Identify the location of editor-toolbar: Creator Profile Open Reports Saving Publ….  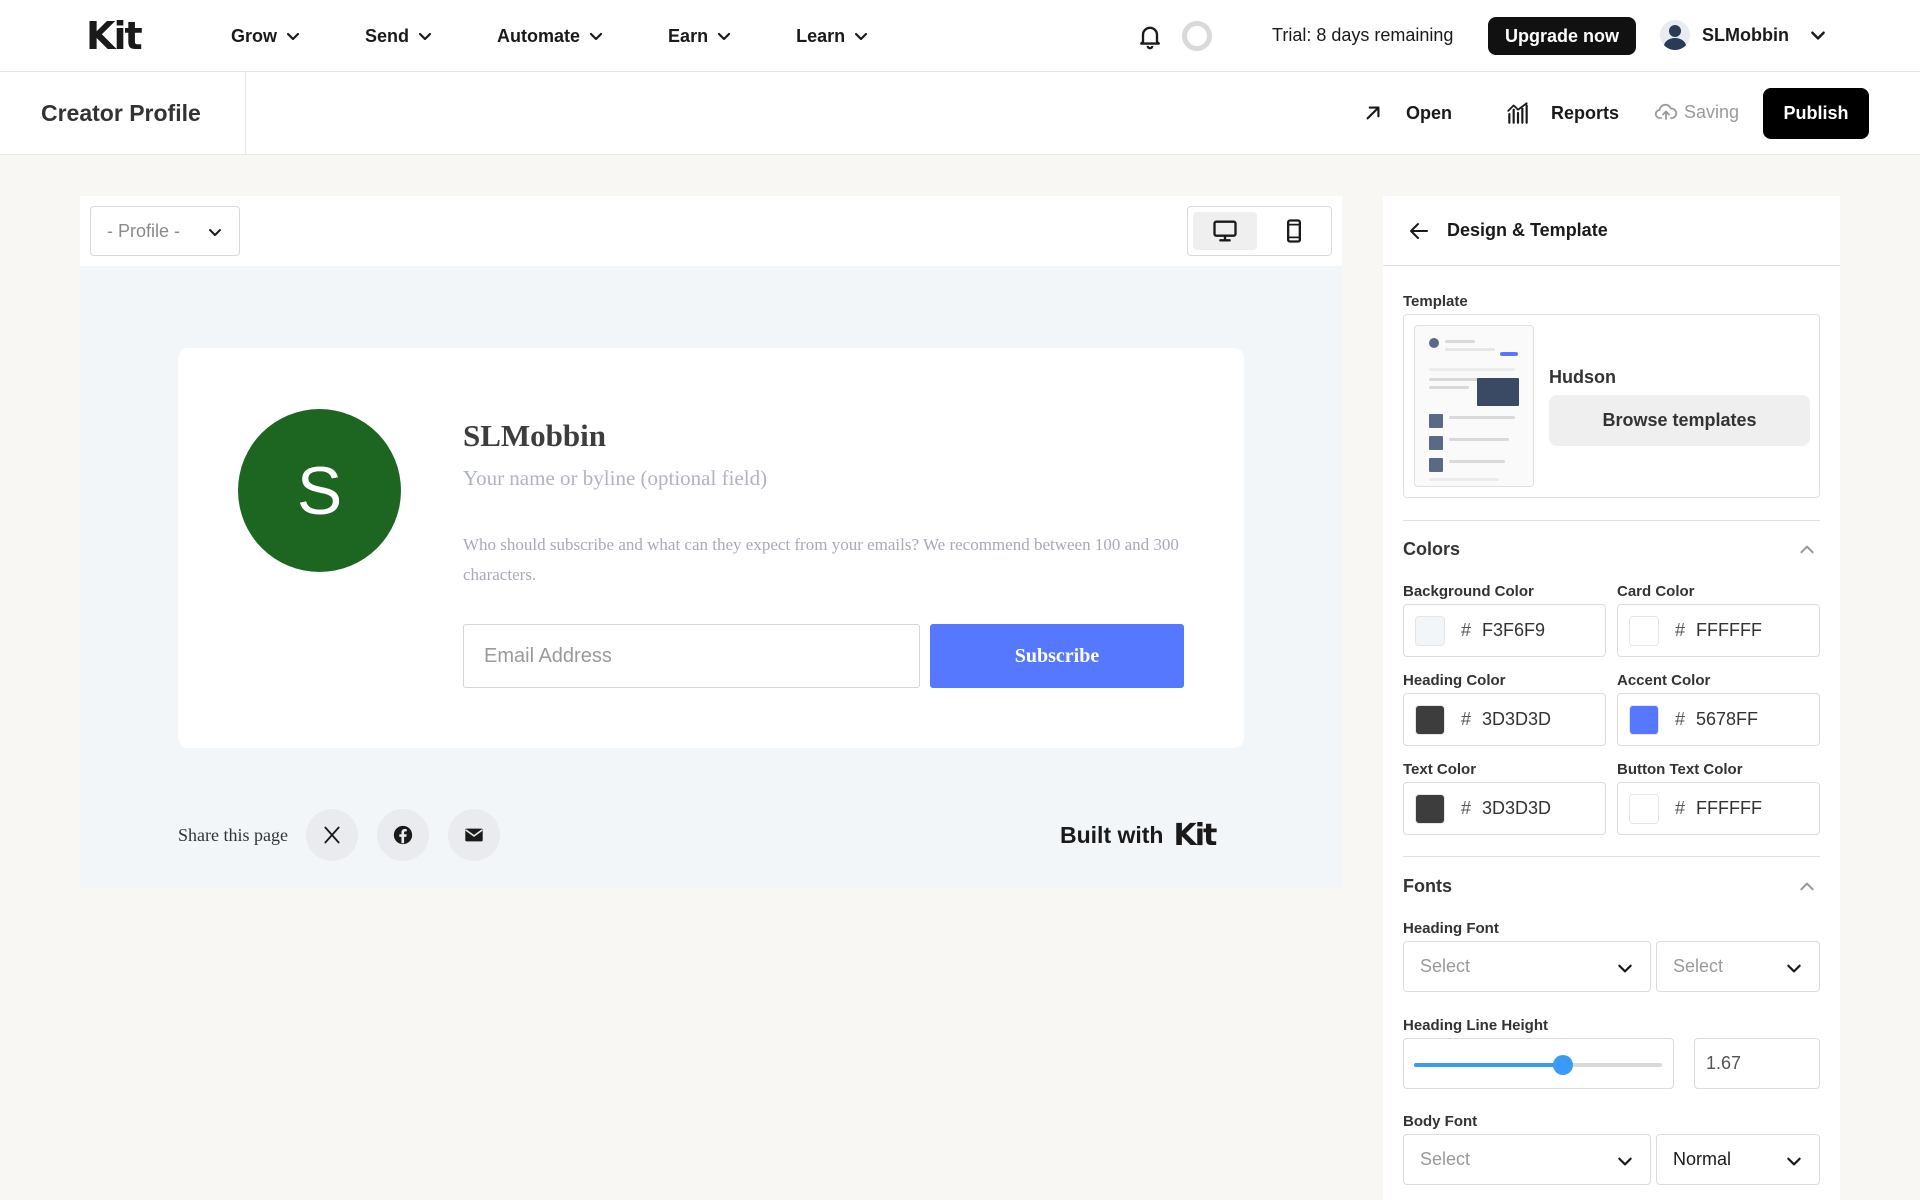
(960, 113).